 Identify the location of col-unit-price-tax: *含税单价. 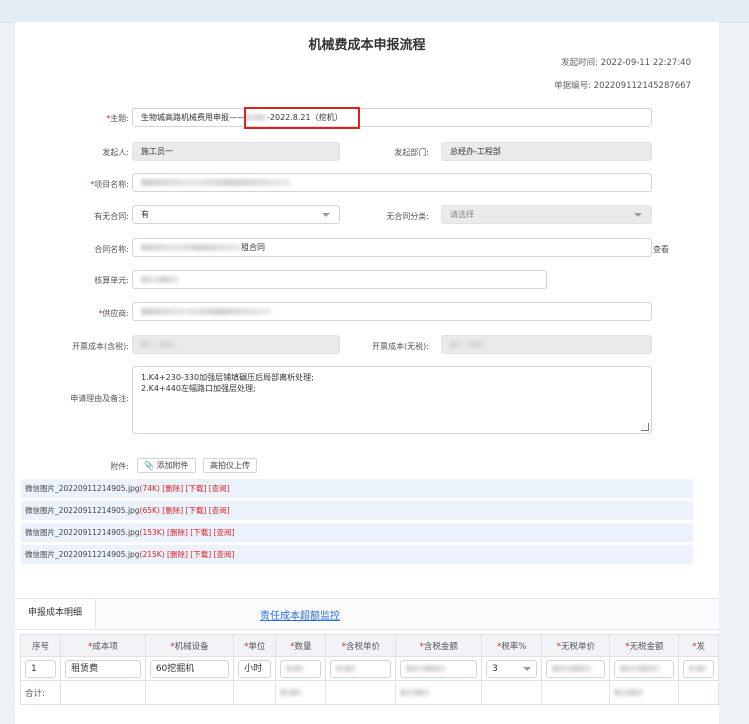
(361, 645).